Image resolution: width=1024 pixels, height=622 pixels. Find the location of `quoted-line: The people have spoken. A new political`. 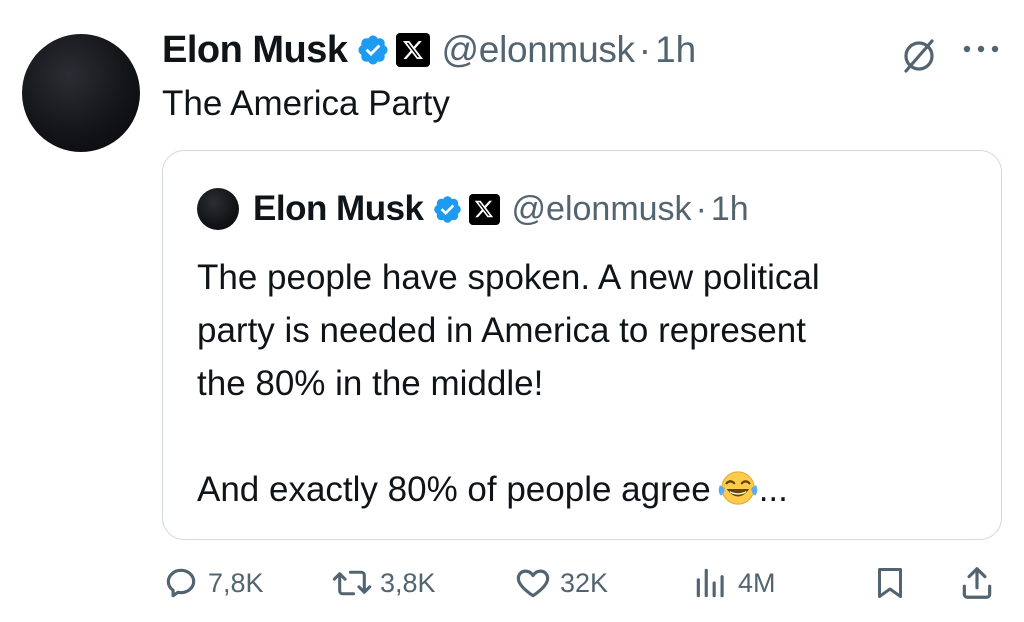

quoted-line: The people have spoken. A new political is located at coordinates (508, 277).